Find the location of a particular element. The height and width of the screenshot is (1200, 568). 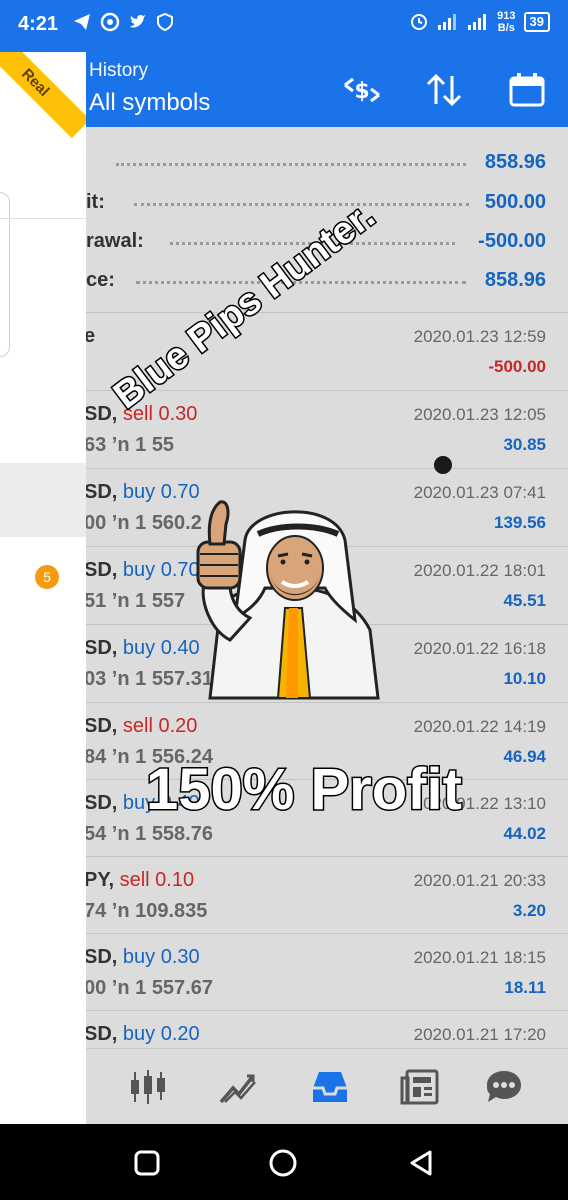

trade-title: PY, sell 0.10 is located at coordinates (140, 880).